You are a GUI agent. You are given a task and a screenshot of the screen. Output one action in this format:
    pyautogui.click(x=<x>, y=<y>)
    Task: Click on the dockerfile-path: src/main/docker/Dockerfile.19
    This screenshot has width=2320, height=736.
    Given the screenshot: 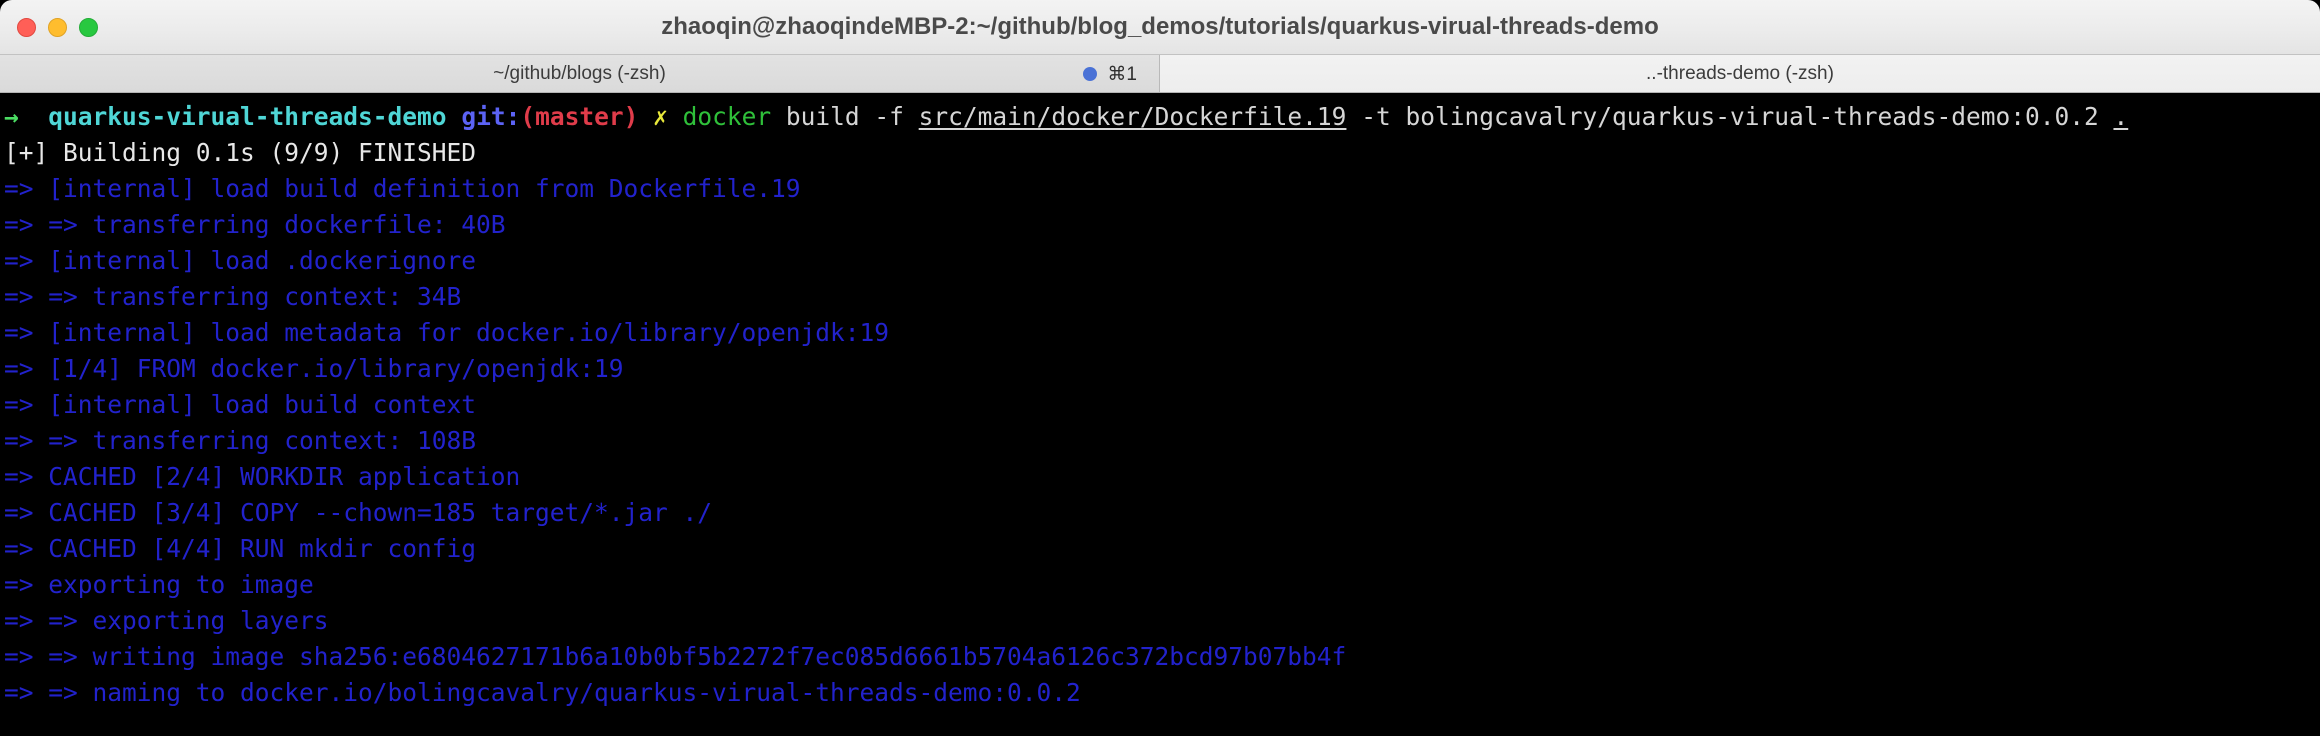 What is the action you would take?
    pyautogui.click(x=1132, y=116)
    